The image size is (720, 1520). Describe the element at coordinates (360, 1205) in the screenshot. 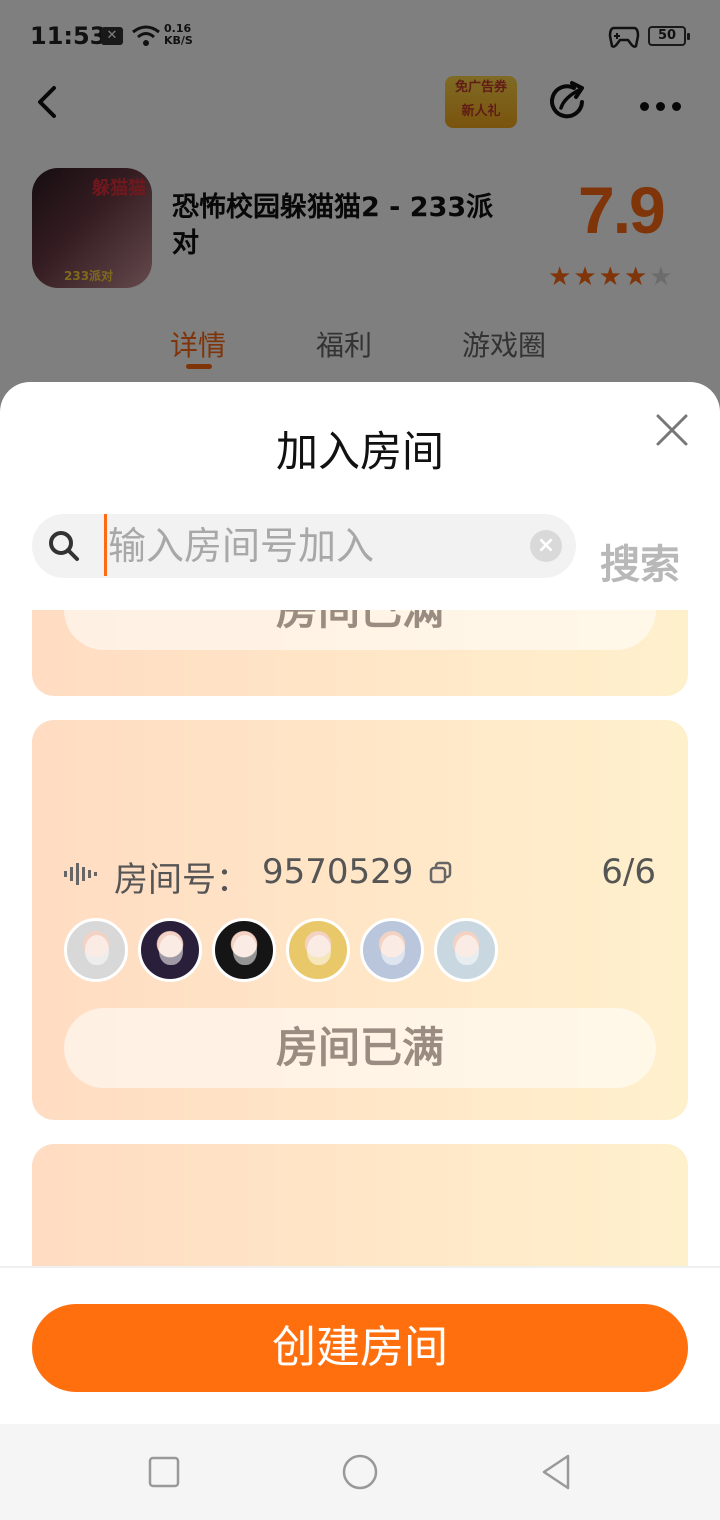

I see `room-card` at that location.